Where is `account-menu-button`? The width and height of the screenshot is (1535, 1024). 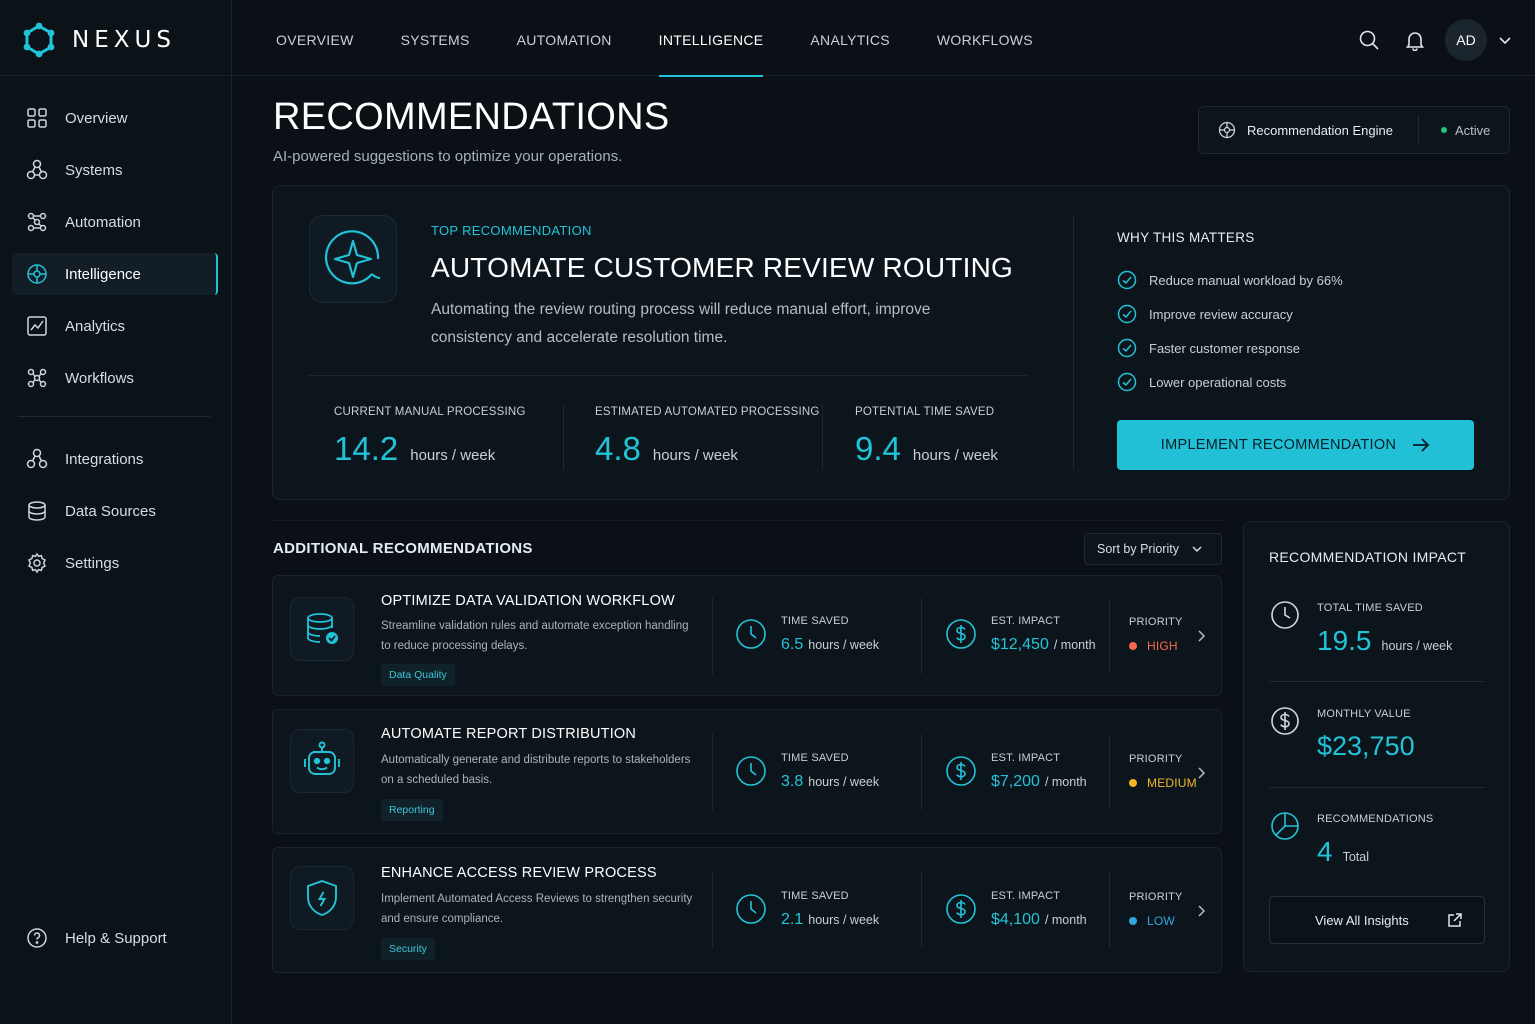 account-menu-button is located at coordinates (1505, 40).